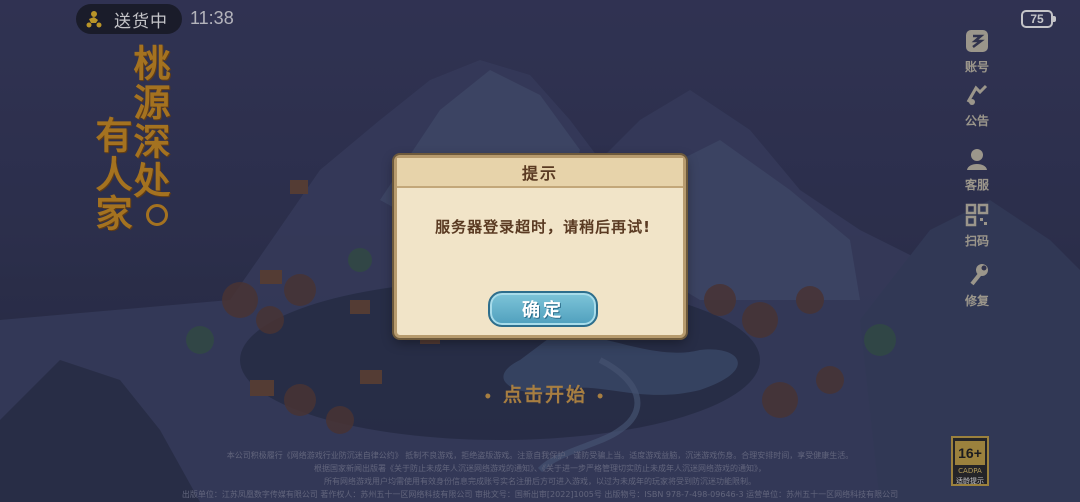 Image resolution: width=1080 pixels, height=502 pixels. I want to click on dialog-message: 服务器登录超时，请稍后再试!, so click(543, 227).